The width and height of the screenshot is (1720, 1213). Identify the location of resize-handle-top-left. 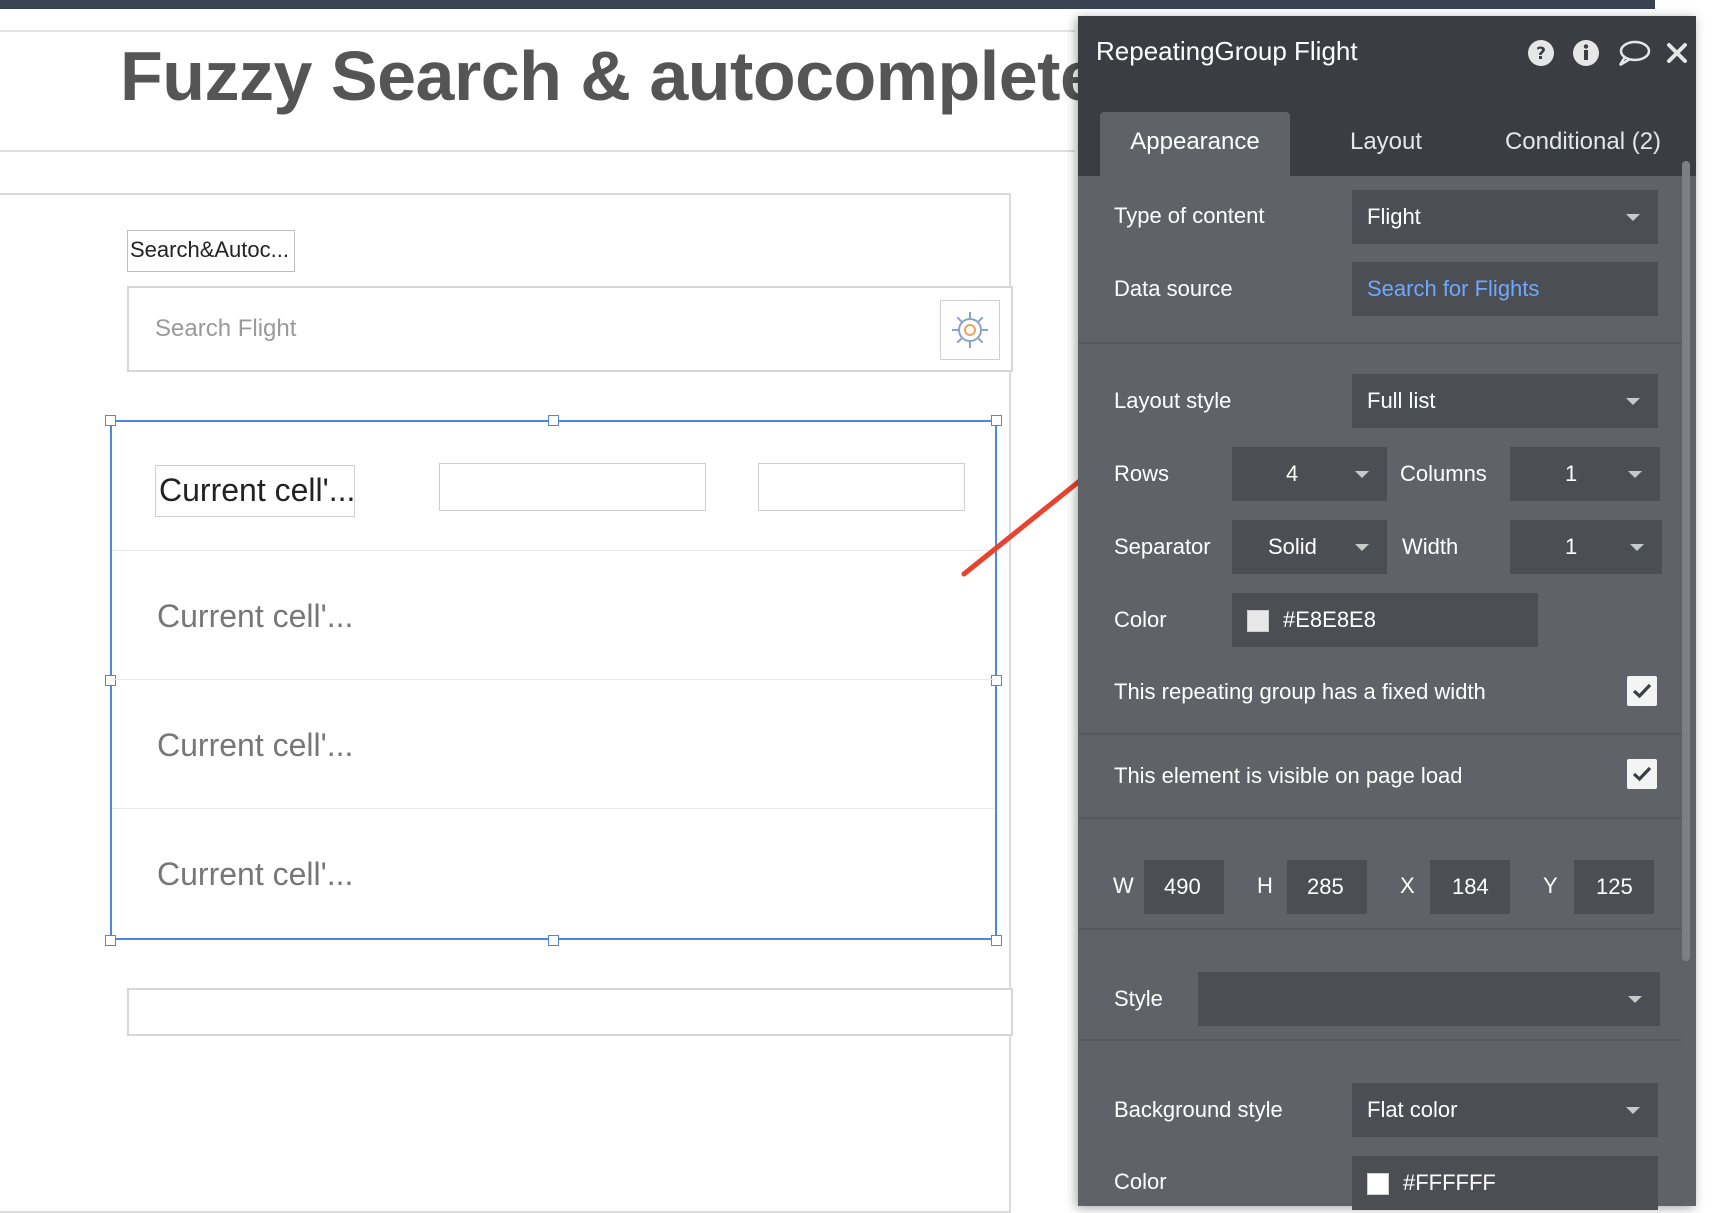
(110, 420).